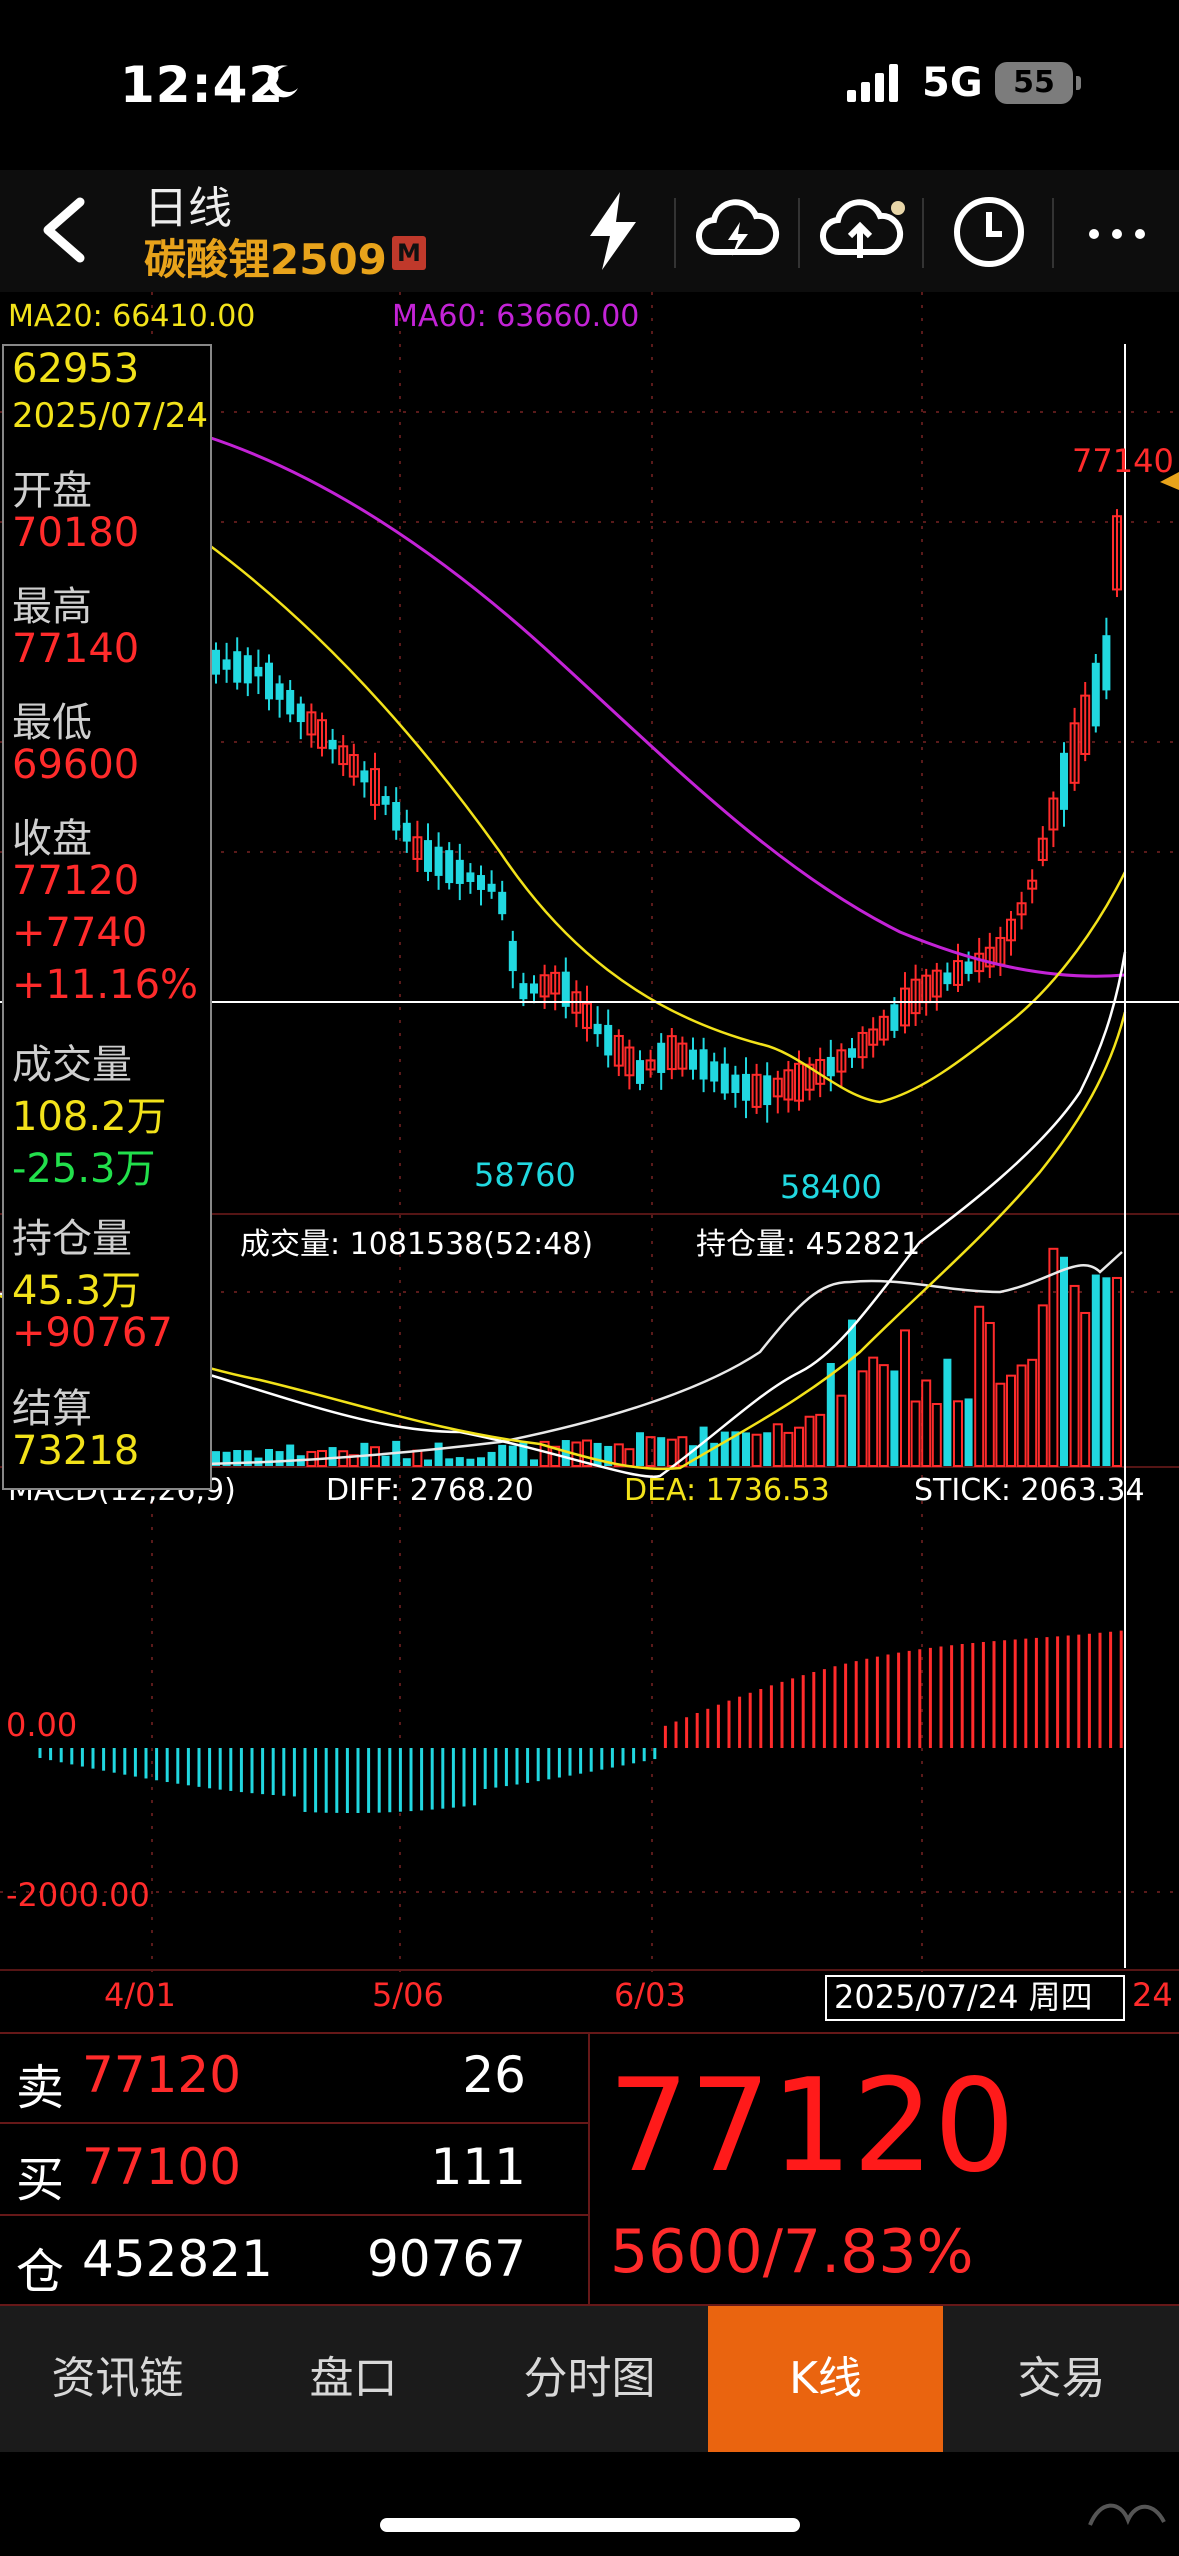 The height and width of the screenshot is (2556, 1179). What do you see at coordinates (737, 231) in the screenshot?
I see `cloud-sync-icon` at bounding box center [737, 231].